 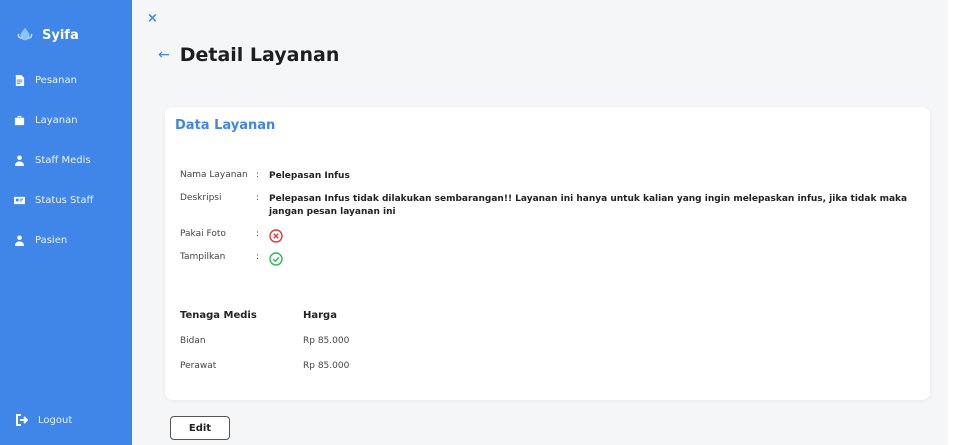 I want to click on field-value: Pelepasan Infus, so click(x=309, y=176).